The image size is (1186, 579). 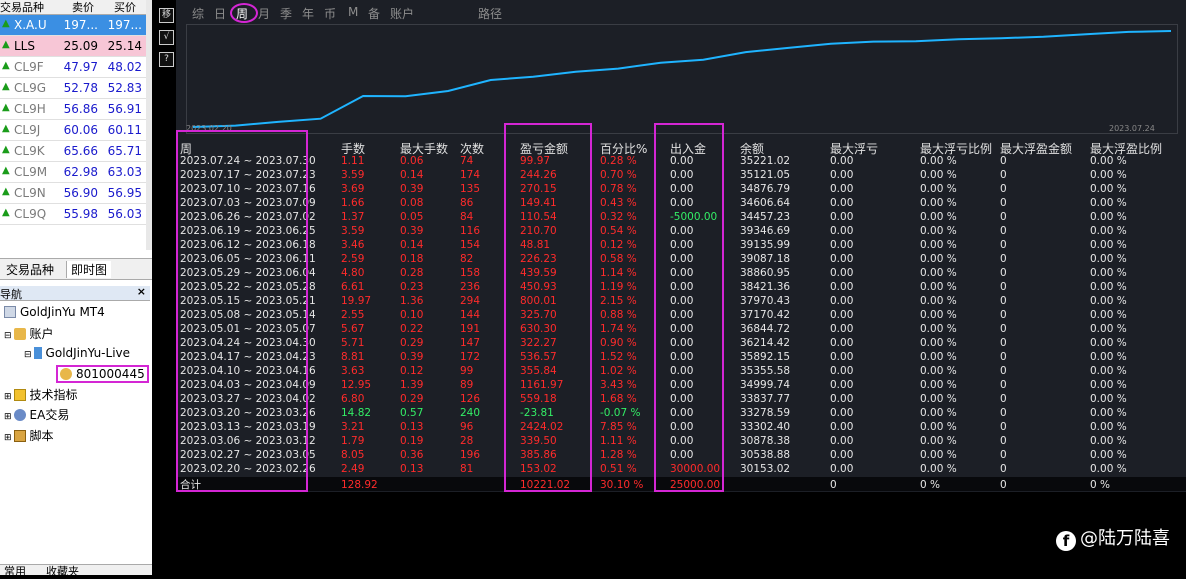 I want to click on market-watch-row: ▲ CL9M 62.98 63.03, so click(x=73, y=172).